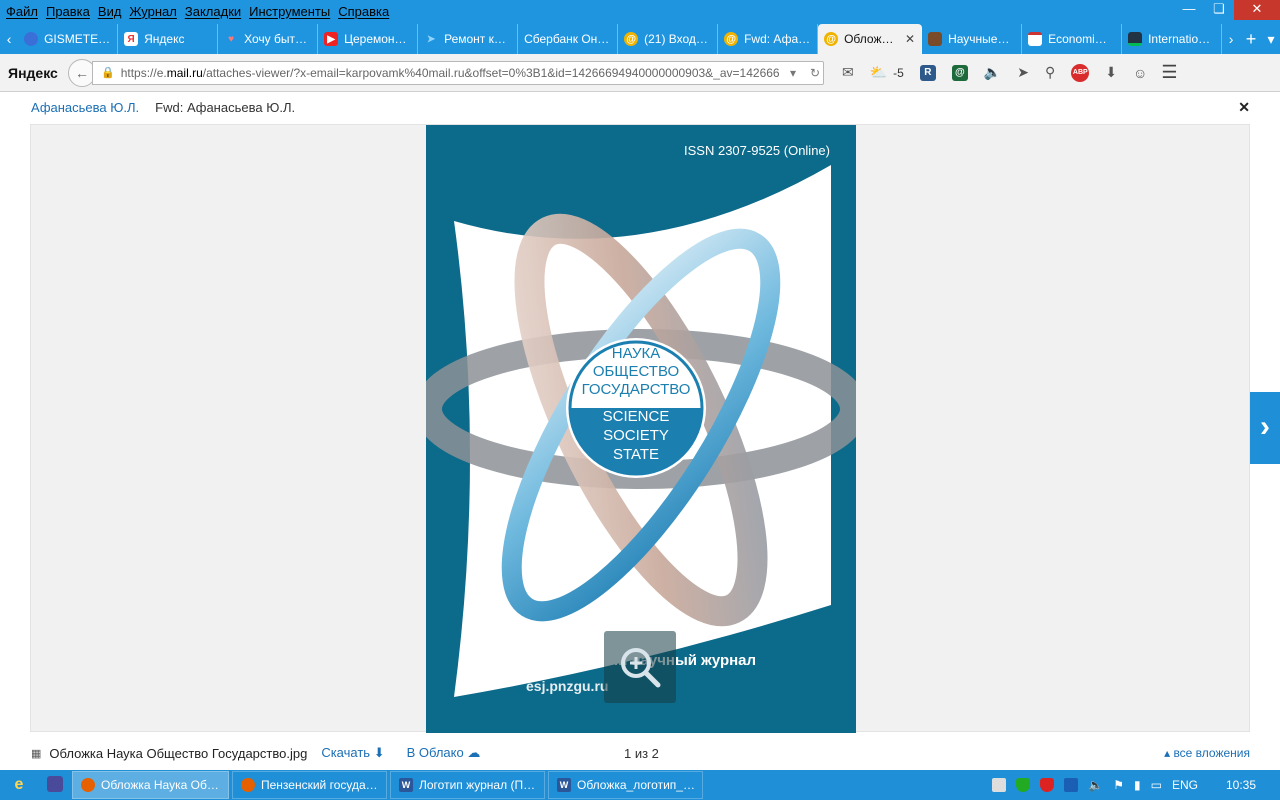 Image resolution: width=1280 pixels, height=800 pixels. Describe the element at coordinates (154, 11) in the screenshot. I see `menu-history: Журнал` at that location.